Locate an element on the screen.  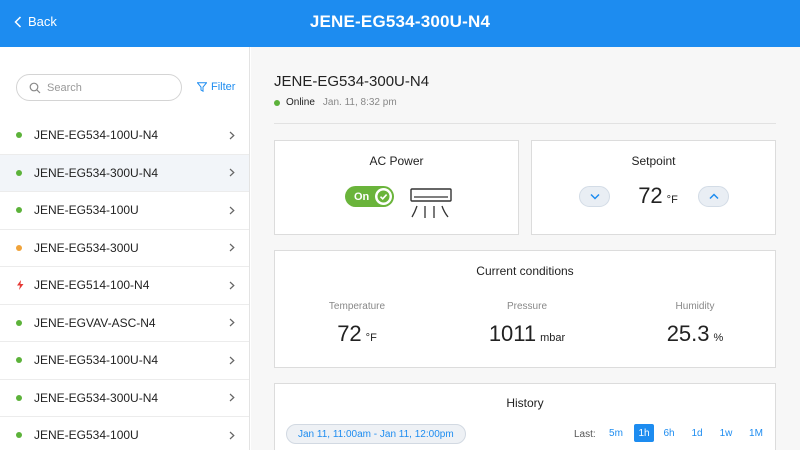
setpoint-unit: °F is located at coordinates (672, 200).